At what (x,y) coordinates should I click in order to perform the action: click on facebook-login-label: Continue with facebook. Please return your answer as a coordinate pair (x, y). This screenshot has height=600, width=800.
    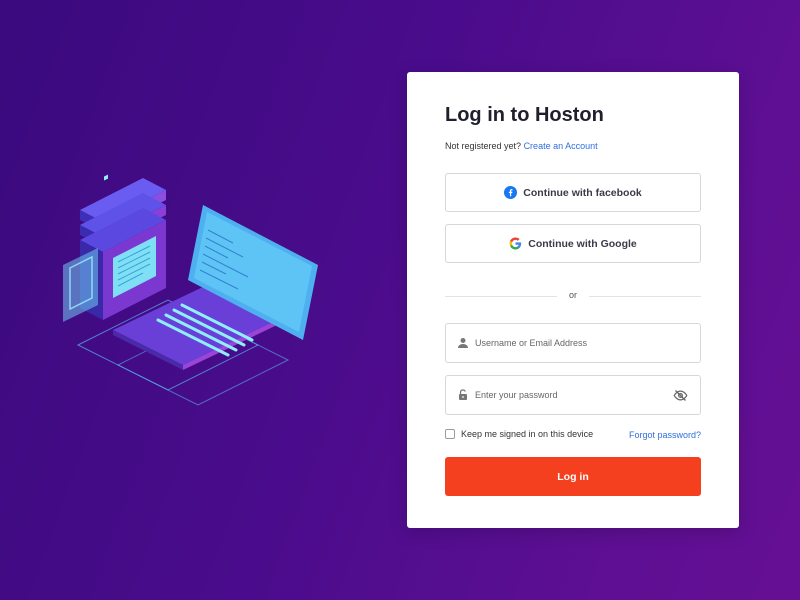
    Looking at the image, I should click on (582, 192).